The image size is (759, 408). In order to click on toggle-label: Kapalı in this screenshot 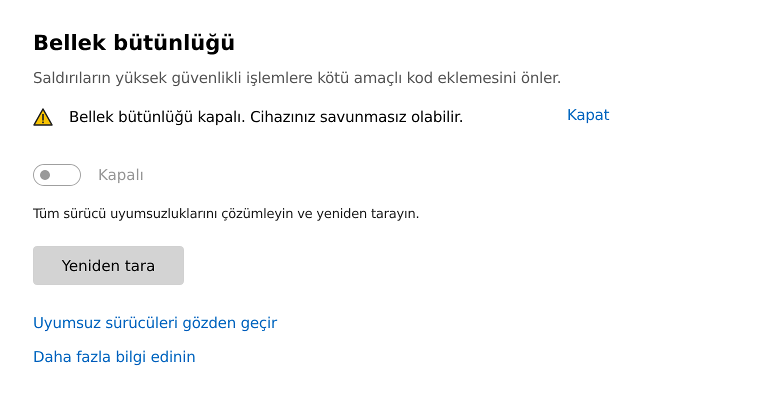, I will do `click(121, 175)`.